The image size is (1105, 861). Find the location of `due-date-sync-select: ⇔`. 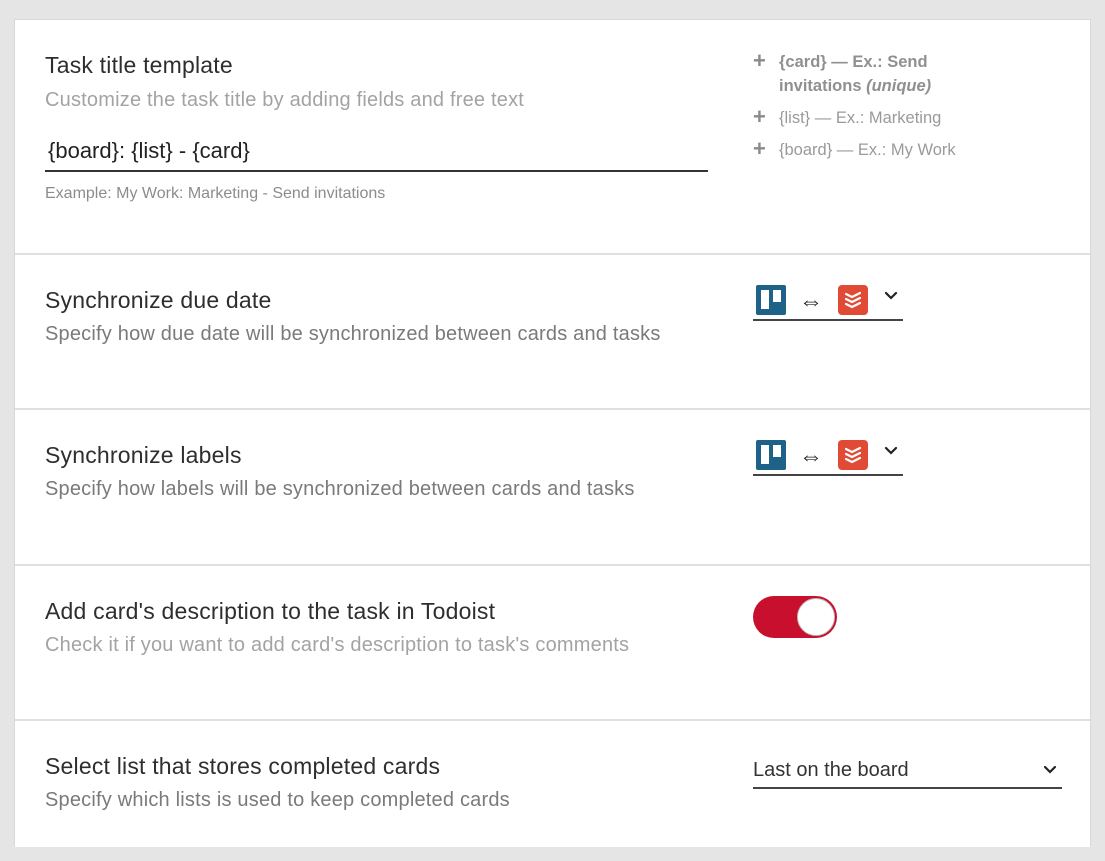

due-date-sync-select: ⇔ is located at coordinates (828, 303).